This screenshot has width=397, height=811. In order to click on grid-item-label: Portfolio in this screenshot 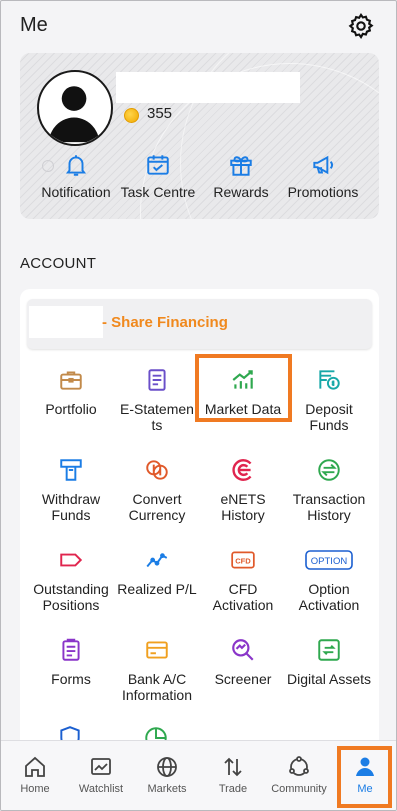, I will do `click(71, 409)`.